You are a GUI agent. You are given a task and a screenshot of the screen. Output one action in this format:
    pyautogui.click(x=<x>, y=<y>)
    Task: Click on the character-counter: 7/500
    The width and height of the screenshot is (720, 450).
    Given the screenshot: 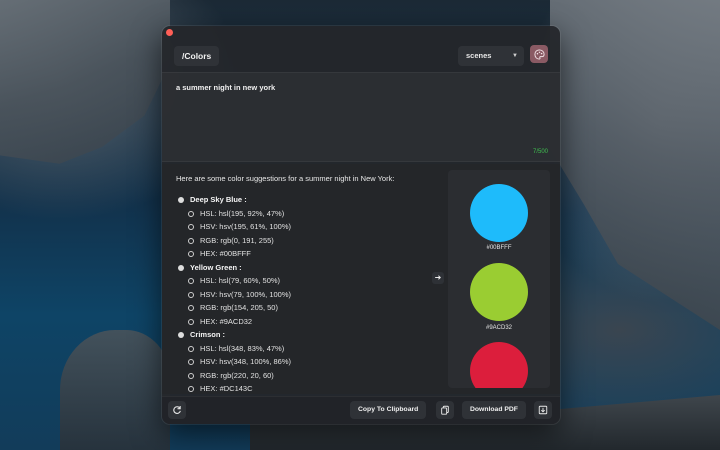 What is the action you would take?
    pyautogui.click(x=540, y=152)
    